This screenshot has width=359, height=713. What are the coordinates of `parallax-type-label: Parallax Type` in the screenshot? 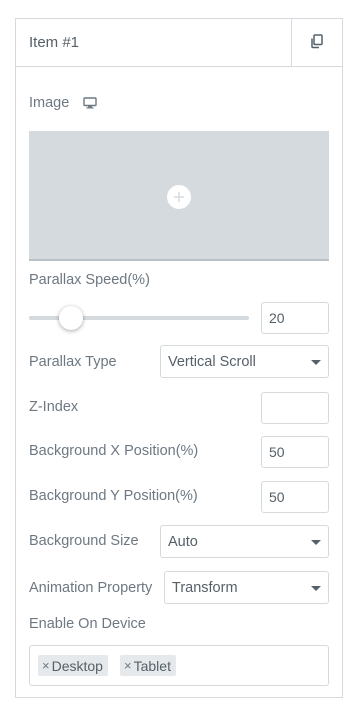 It's located at (73, 362).